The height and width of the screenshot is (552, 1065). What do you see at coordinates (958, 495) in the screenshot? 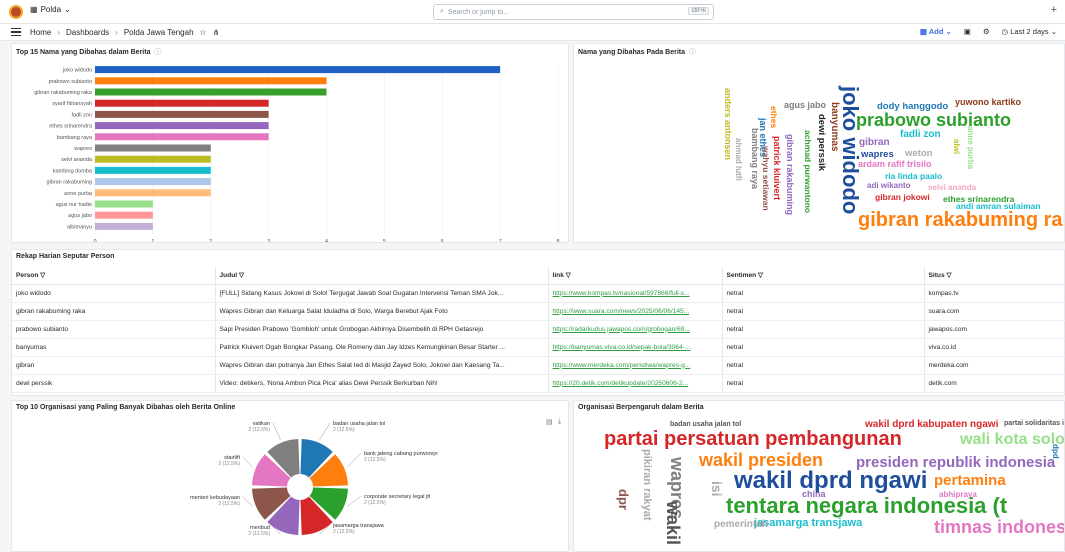
I see `cloud-word: abhipraya` at bounding box center [958, 495].